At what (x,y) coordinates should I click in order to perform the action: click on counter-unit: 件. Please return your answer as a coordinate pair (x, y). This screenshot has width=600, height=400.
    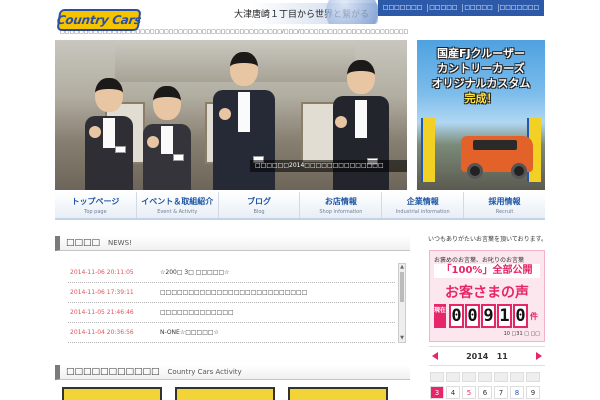
    Looking at the image, I should click on (534, 316).